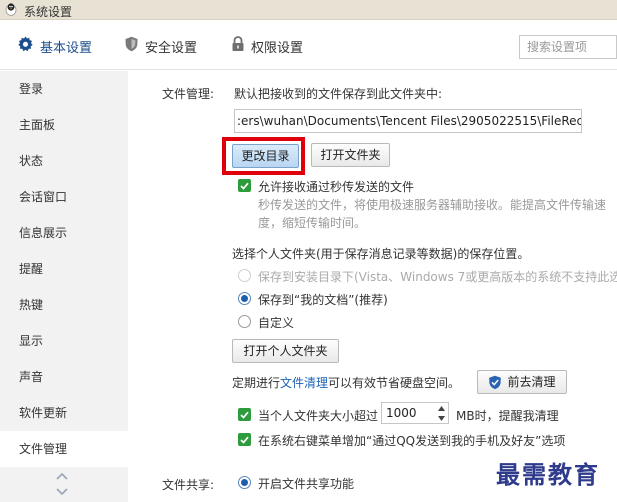  What do you see at coordinates (441, 418) in the screenshot?
I see `stepper-down-icon` at bounding box center [441, 418].